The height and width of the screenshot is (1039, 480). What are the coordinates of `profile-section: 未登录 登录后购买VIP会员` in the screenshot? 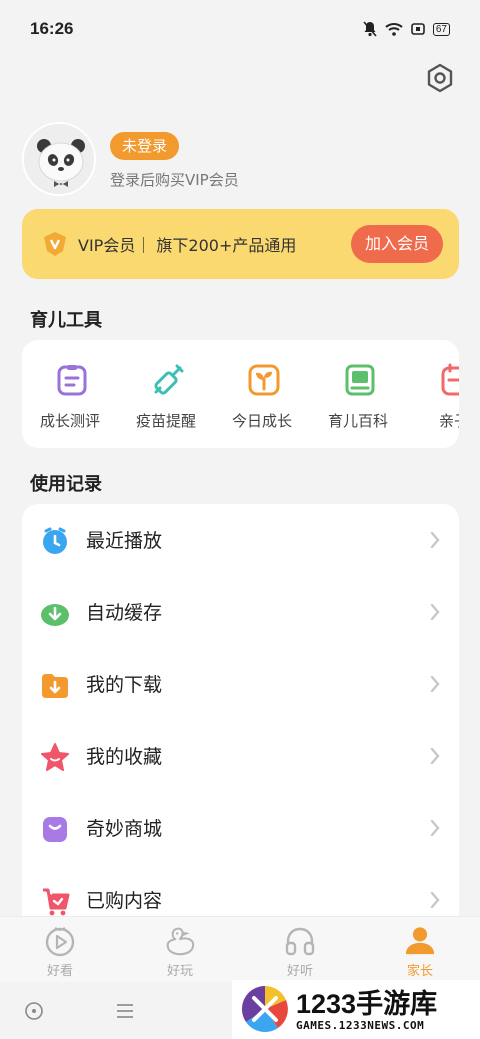 It's located at (242, 160).